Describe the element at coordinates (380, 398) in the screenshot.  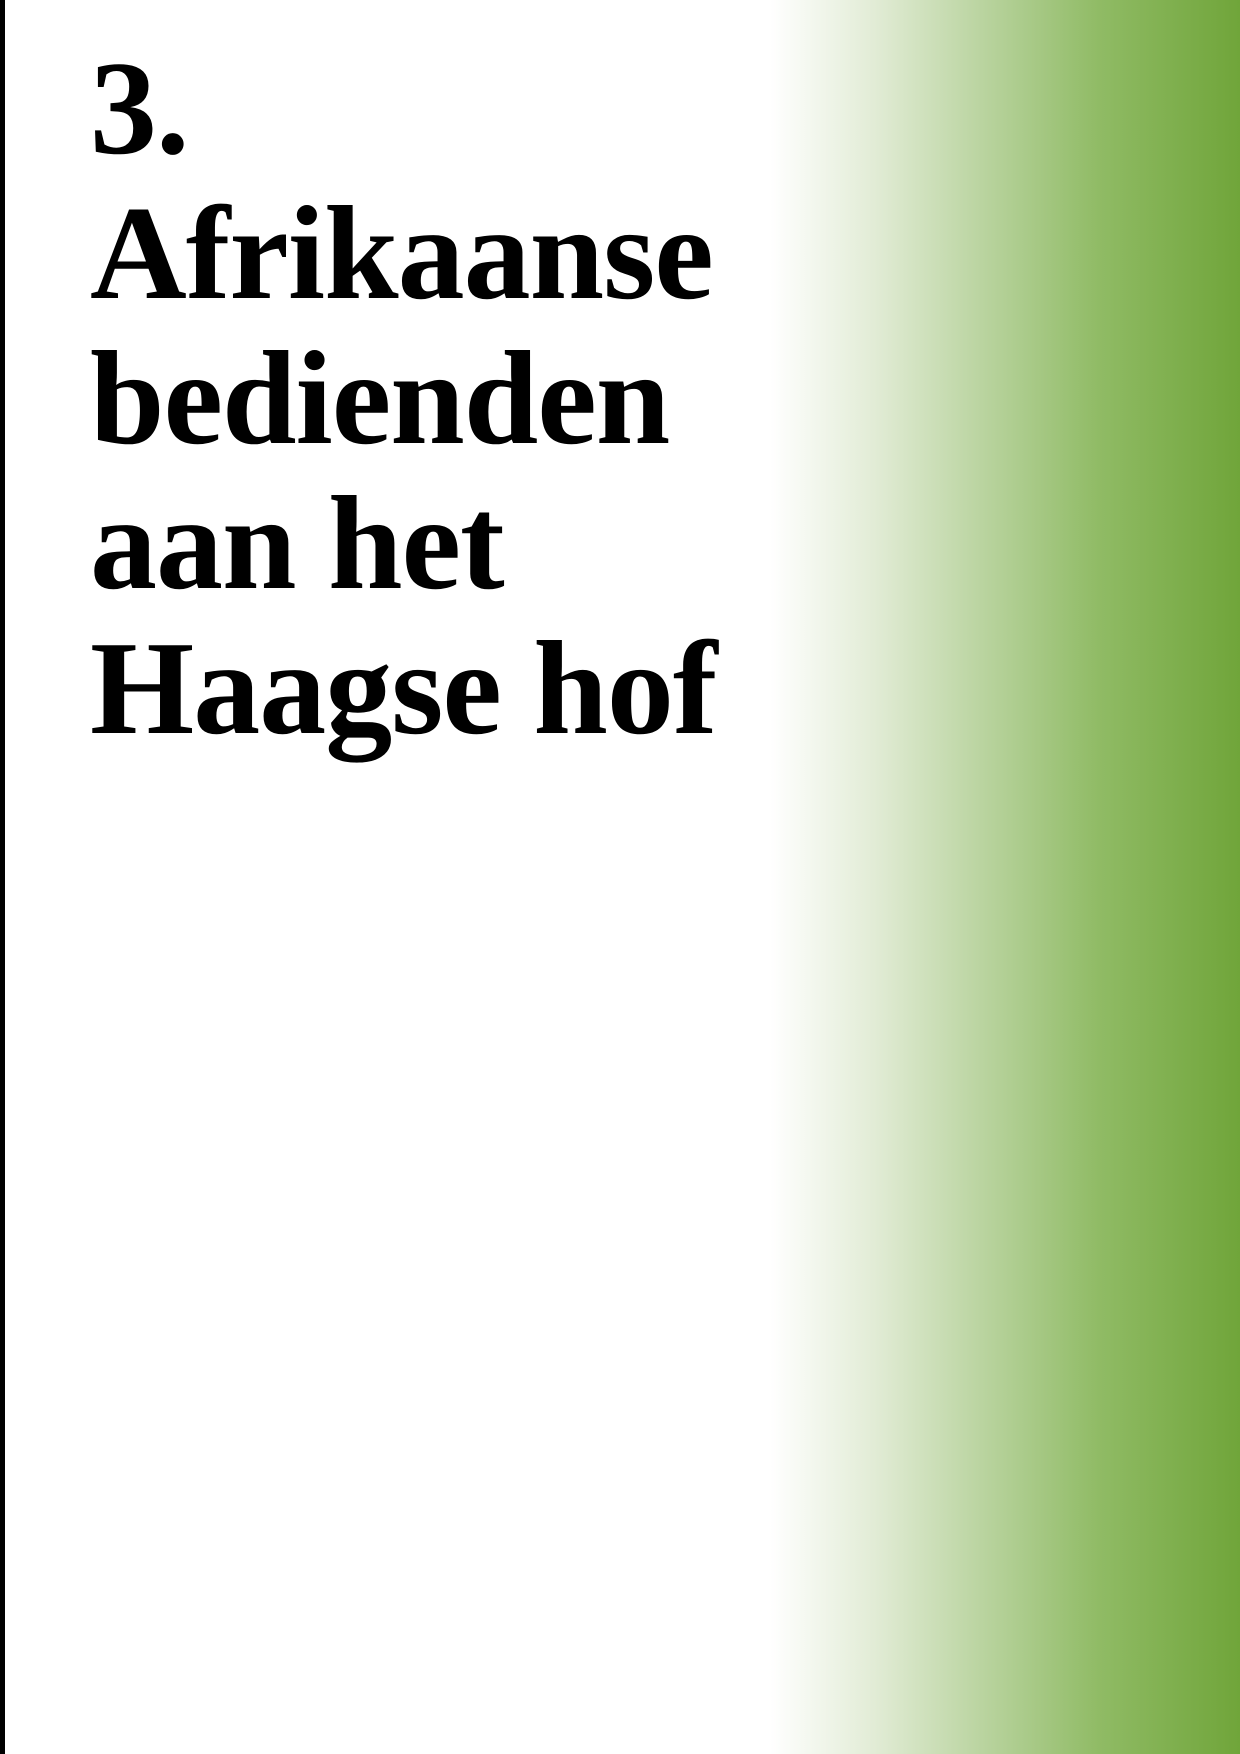
I see `chapter-title-line: bedienden` at that location.